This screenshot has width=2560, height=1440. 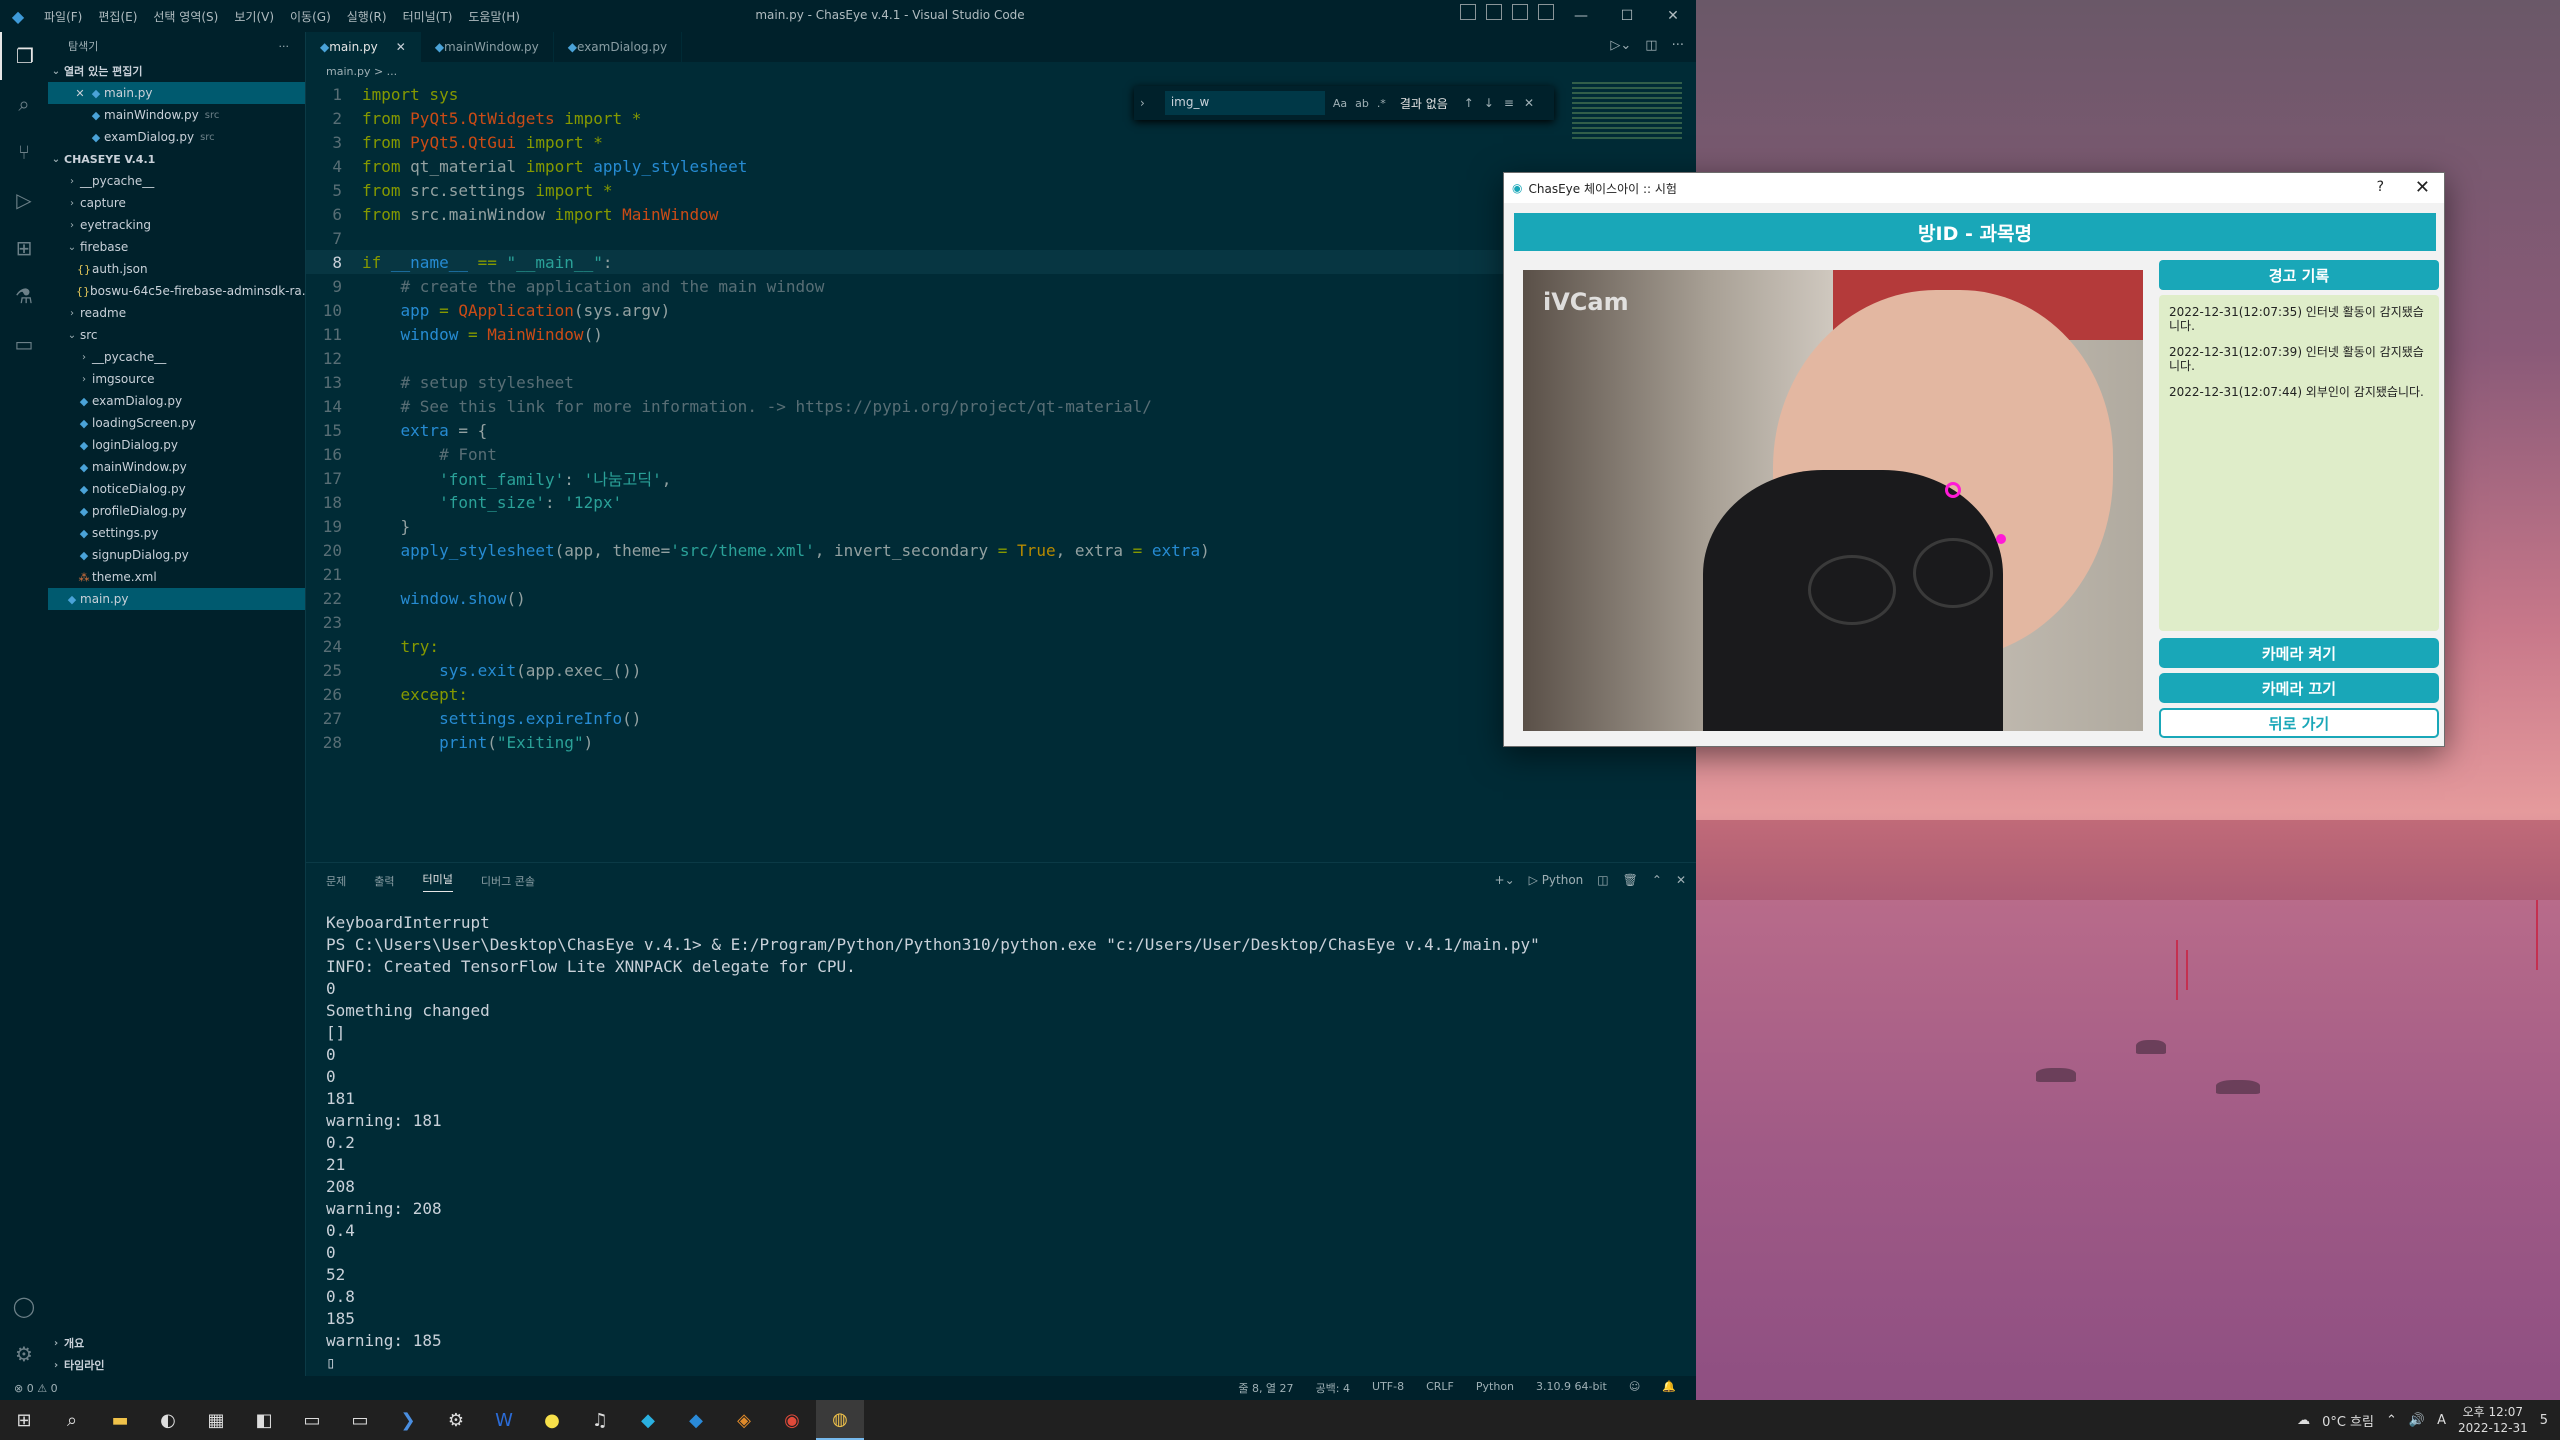 What do you see at coordinates (176, 577) in the screenshot?
I see `tree-item: ⁂ theme.xml` at bounding box center [176, 577].